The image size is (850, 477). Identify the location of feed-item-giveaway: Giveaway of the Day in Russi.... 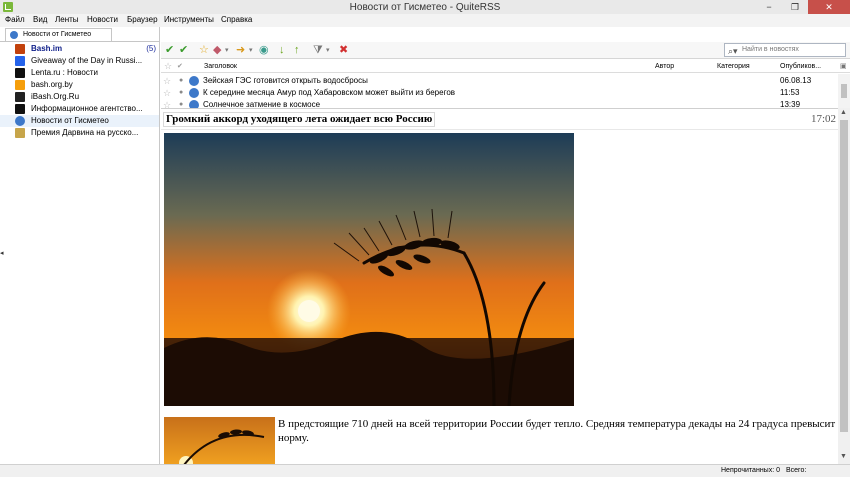
(87, 61).